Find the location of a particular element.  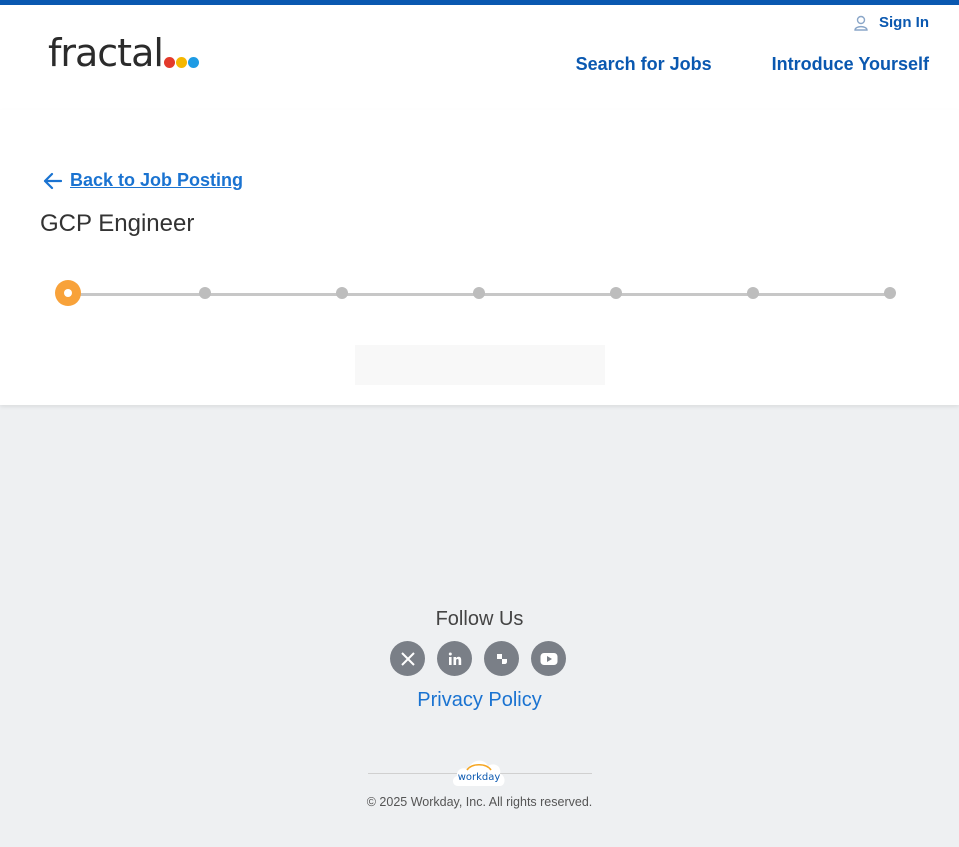

job-title: GCP Engineer is located at coordinates (117, 223).